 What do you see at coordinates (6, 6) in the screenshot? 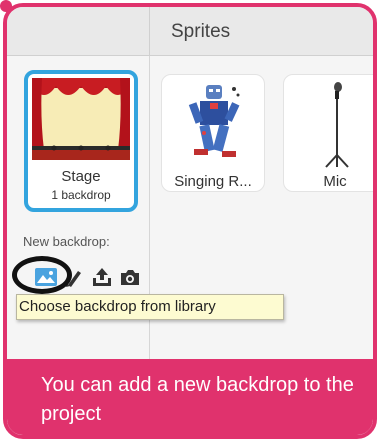
I see `corner-dot` at bounding box center [6, 6].